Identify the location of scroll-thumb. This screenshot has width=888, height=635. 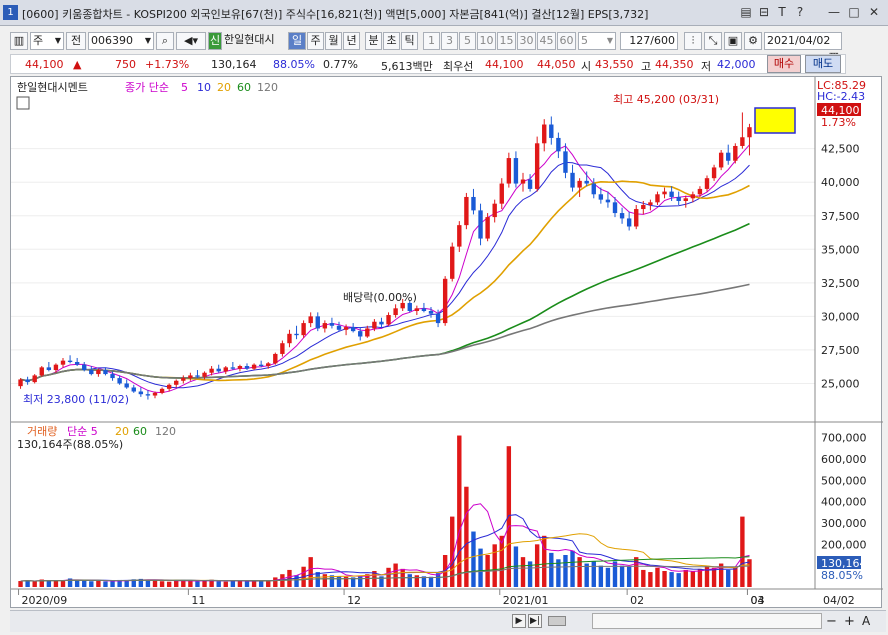
(557, 621).